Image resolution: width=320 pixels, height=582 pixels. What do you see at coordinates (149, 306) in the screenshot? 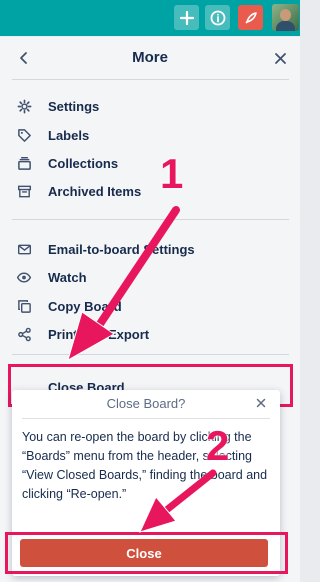
I see `menu-item-copy-board: Copy Board` at bounding box center [149, 306].